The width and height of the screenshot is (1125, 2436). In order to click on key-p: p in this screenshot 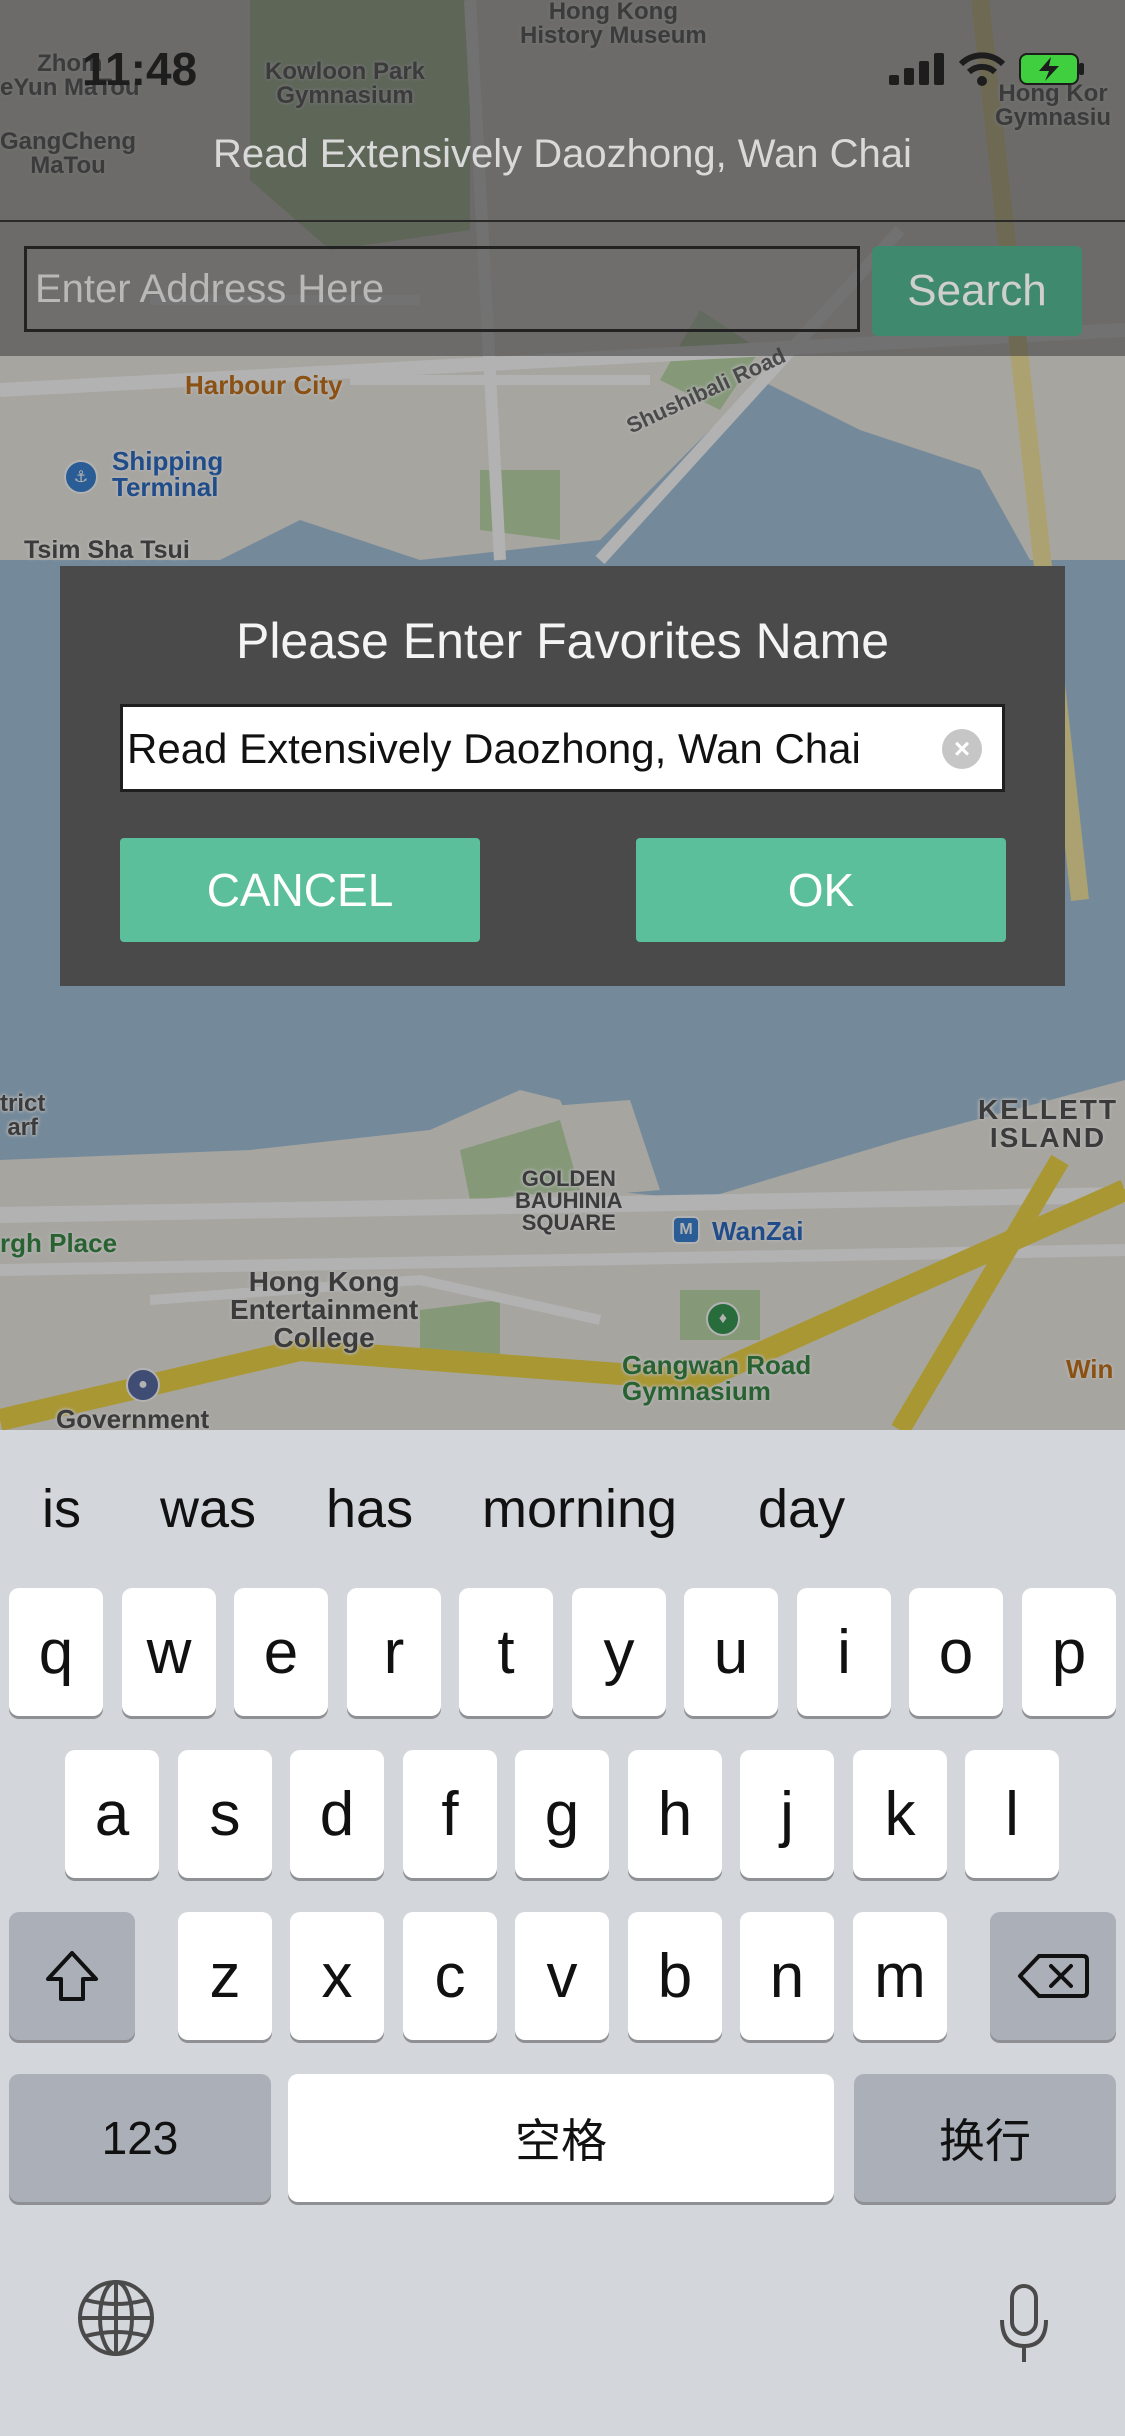, I will do `click(1069, 1652)`.